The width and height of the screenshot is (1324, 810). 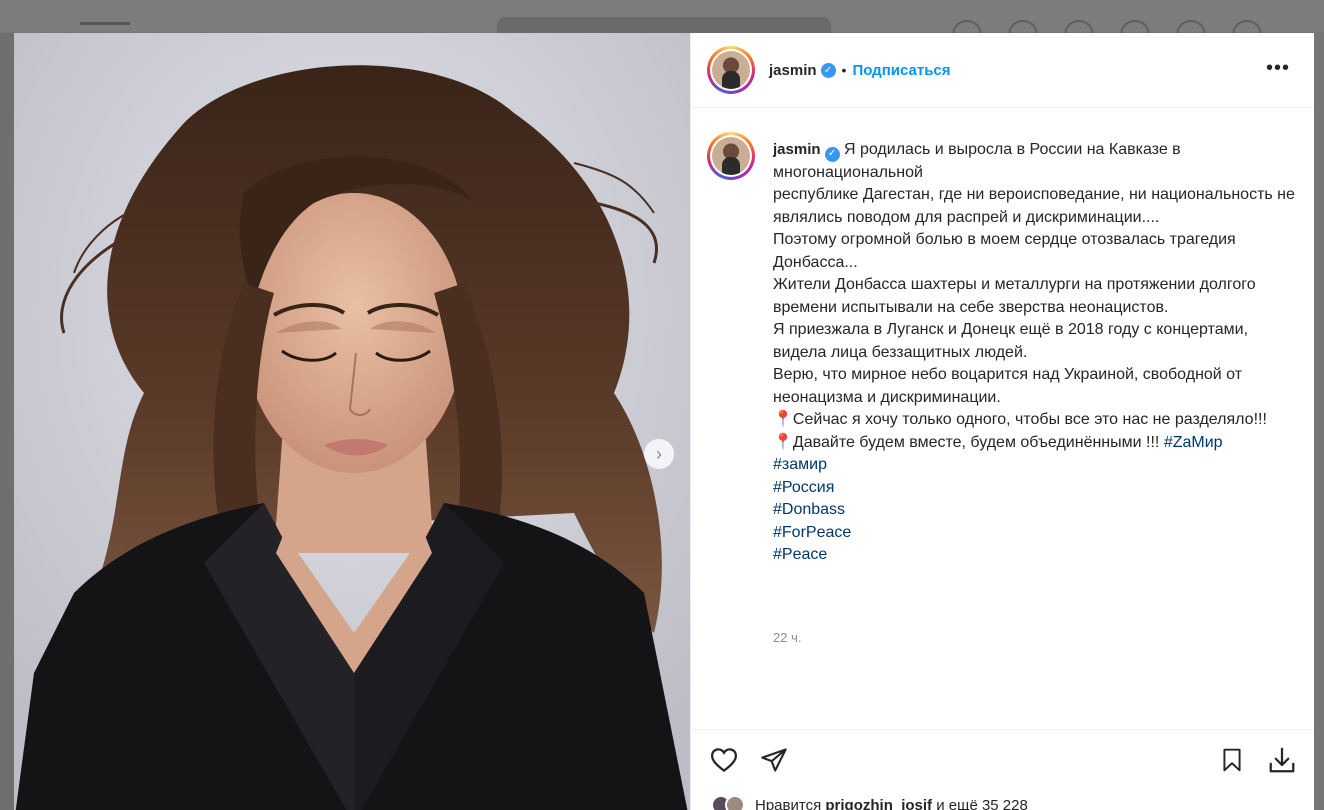 What do you see at coordinates (1038, 488) in the screenshot?
I see `hashtag-link: #Россия` at bounding box center [1038, 488].